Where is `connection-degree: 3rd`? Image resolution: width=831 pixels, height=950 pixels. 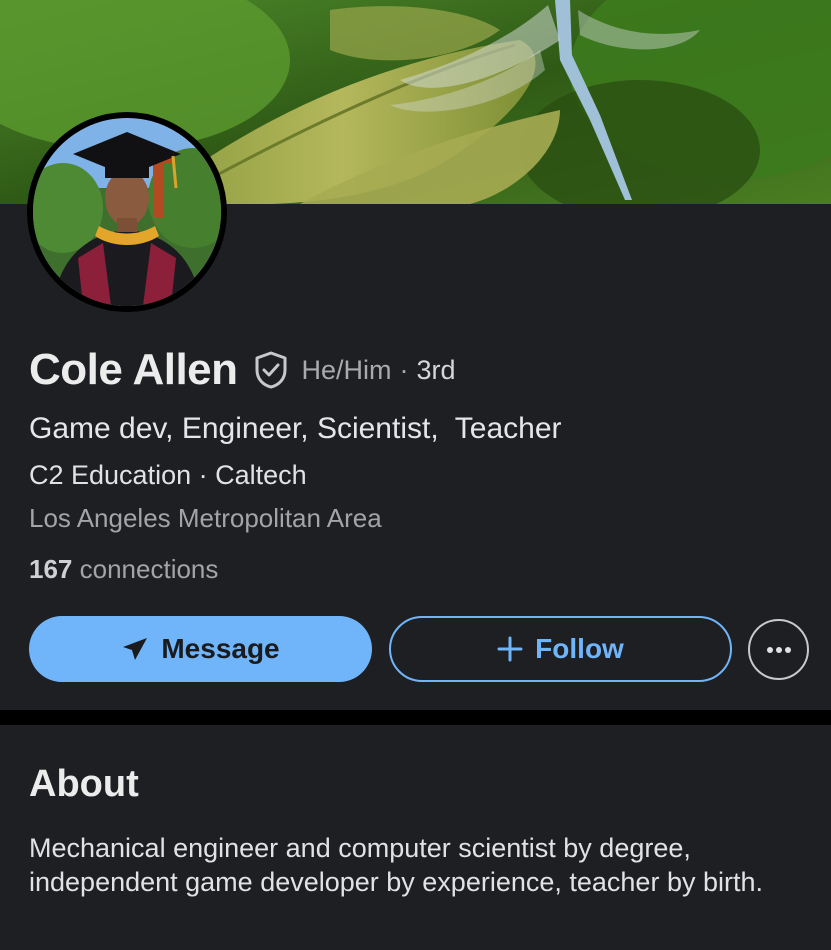
connection-degree: 3rd is located at coordinates (436, 369).